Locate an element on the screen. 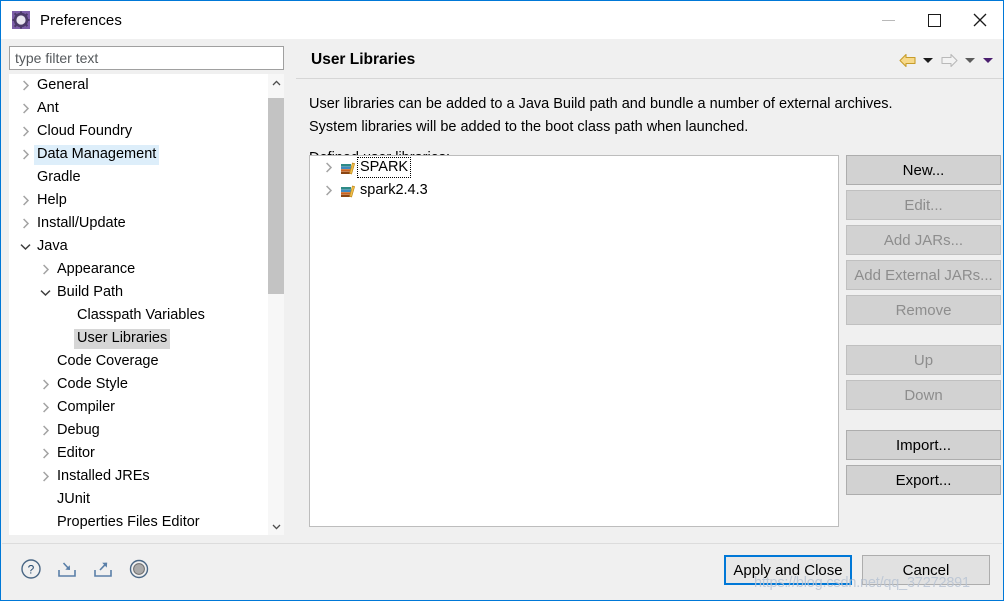 This screenshot has height=601, width=1004. back-dropdown-icon is located at coordinates (928, 60).